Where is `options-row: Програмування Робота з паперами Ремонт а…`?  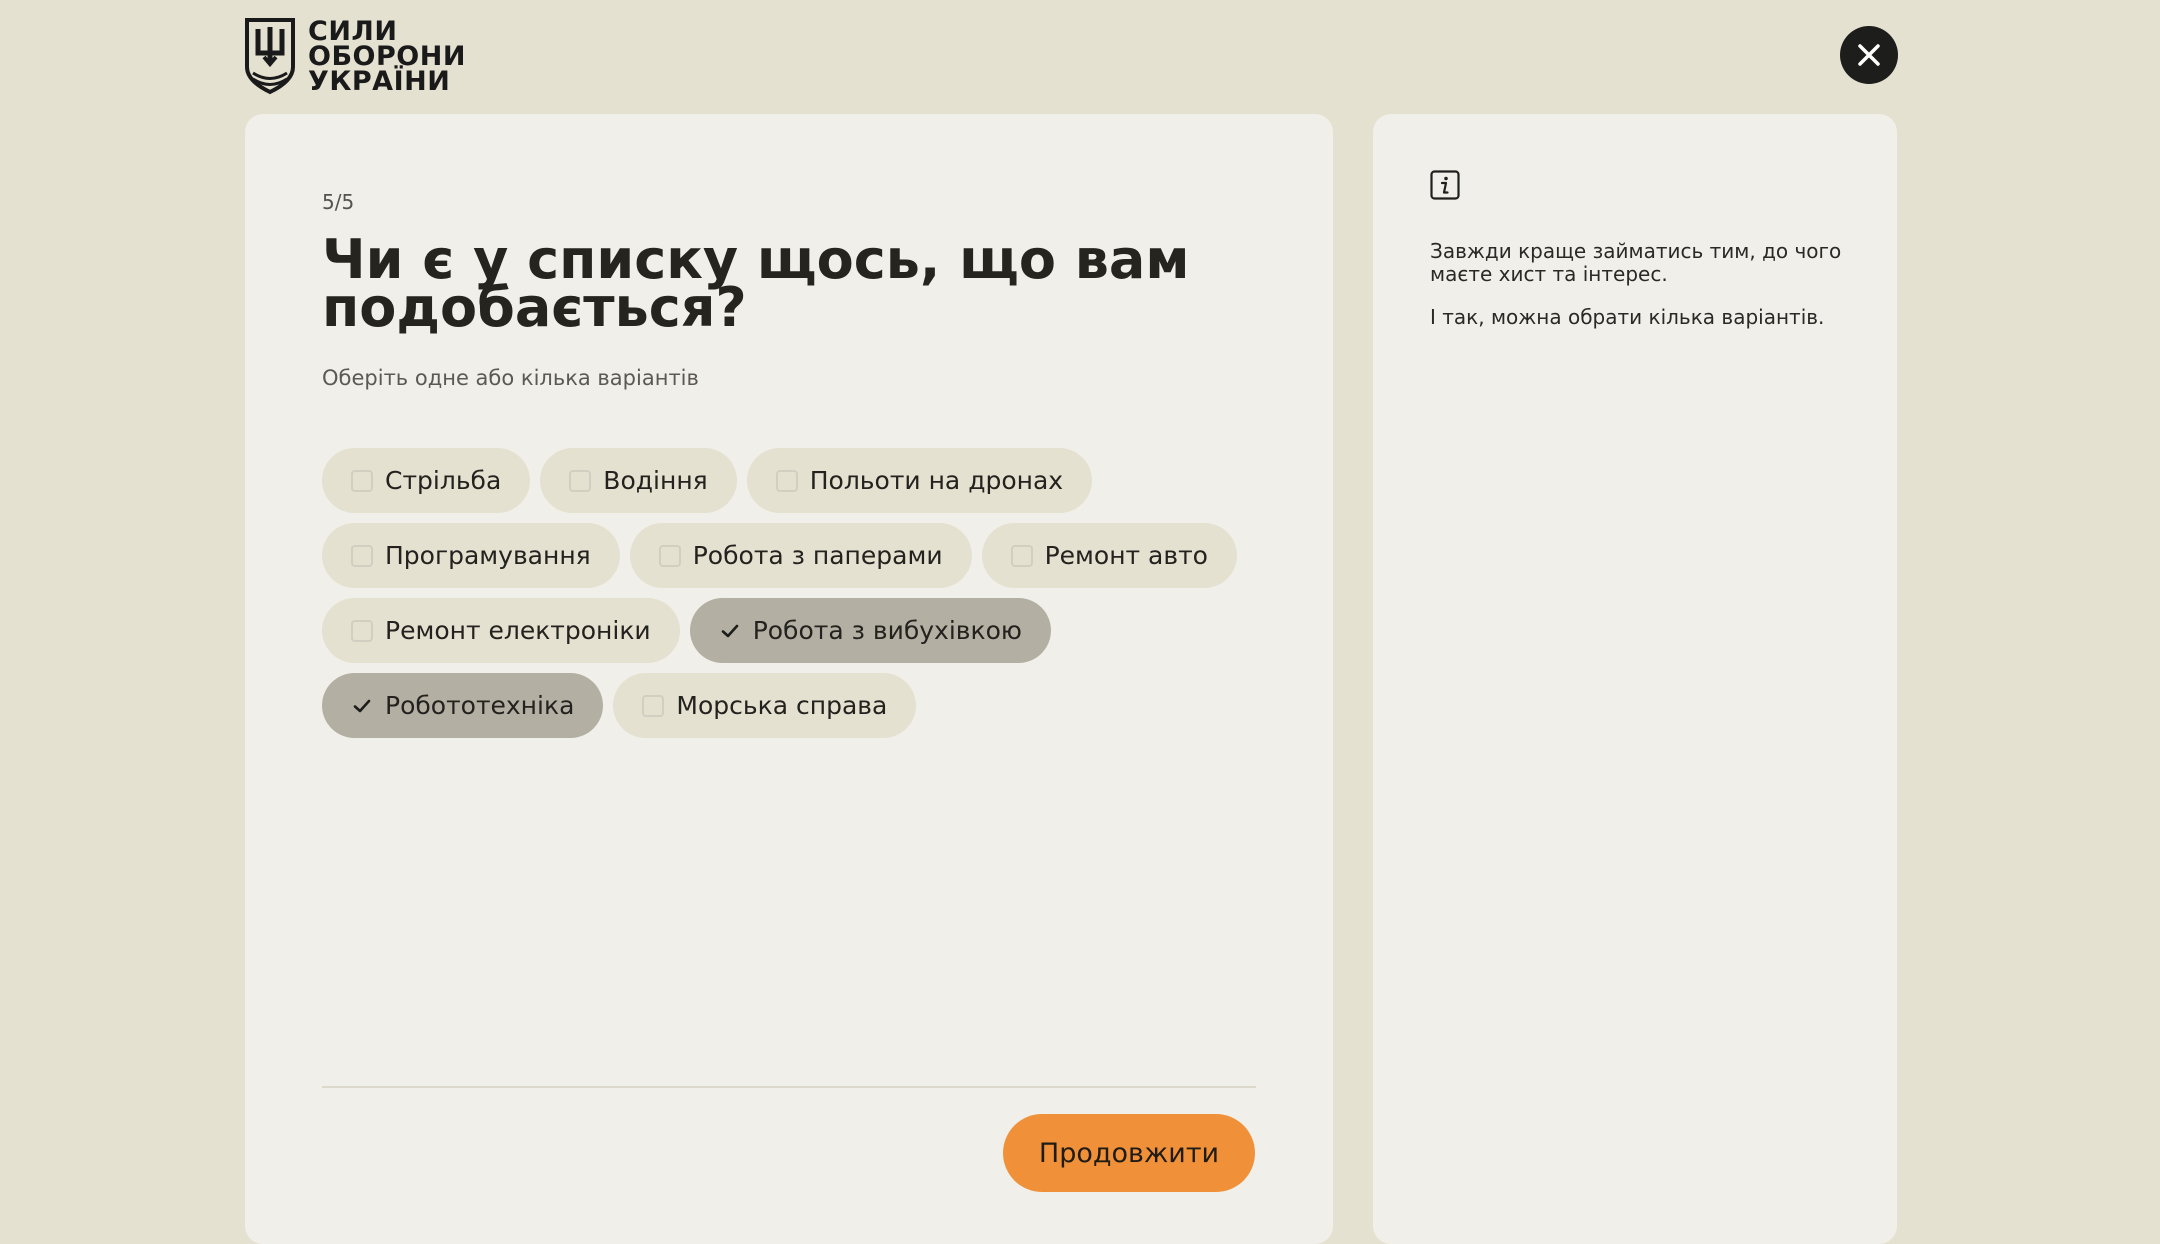 options-row: Програмування Робота з паперами Ремонт а… is located at coordinates (792, 555).